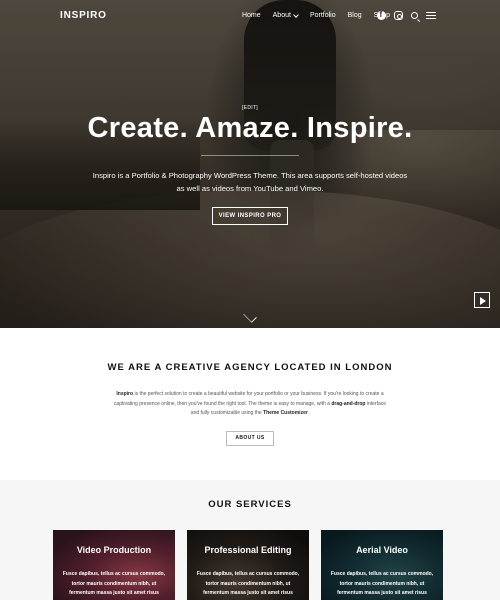 This screenshot has height=600, width=500. What do you see at coordinates (398, 15) in the screenshot?
I see `instagram-icon` at bounding box center [398, 15].